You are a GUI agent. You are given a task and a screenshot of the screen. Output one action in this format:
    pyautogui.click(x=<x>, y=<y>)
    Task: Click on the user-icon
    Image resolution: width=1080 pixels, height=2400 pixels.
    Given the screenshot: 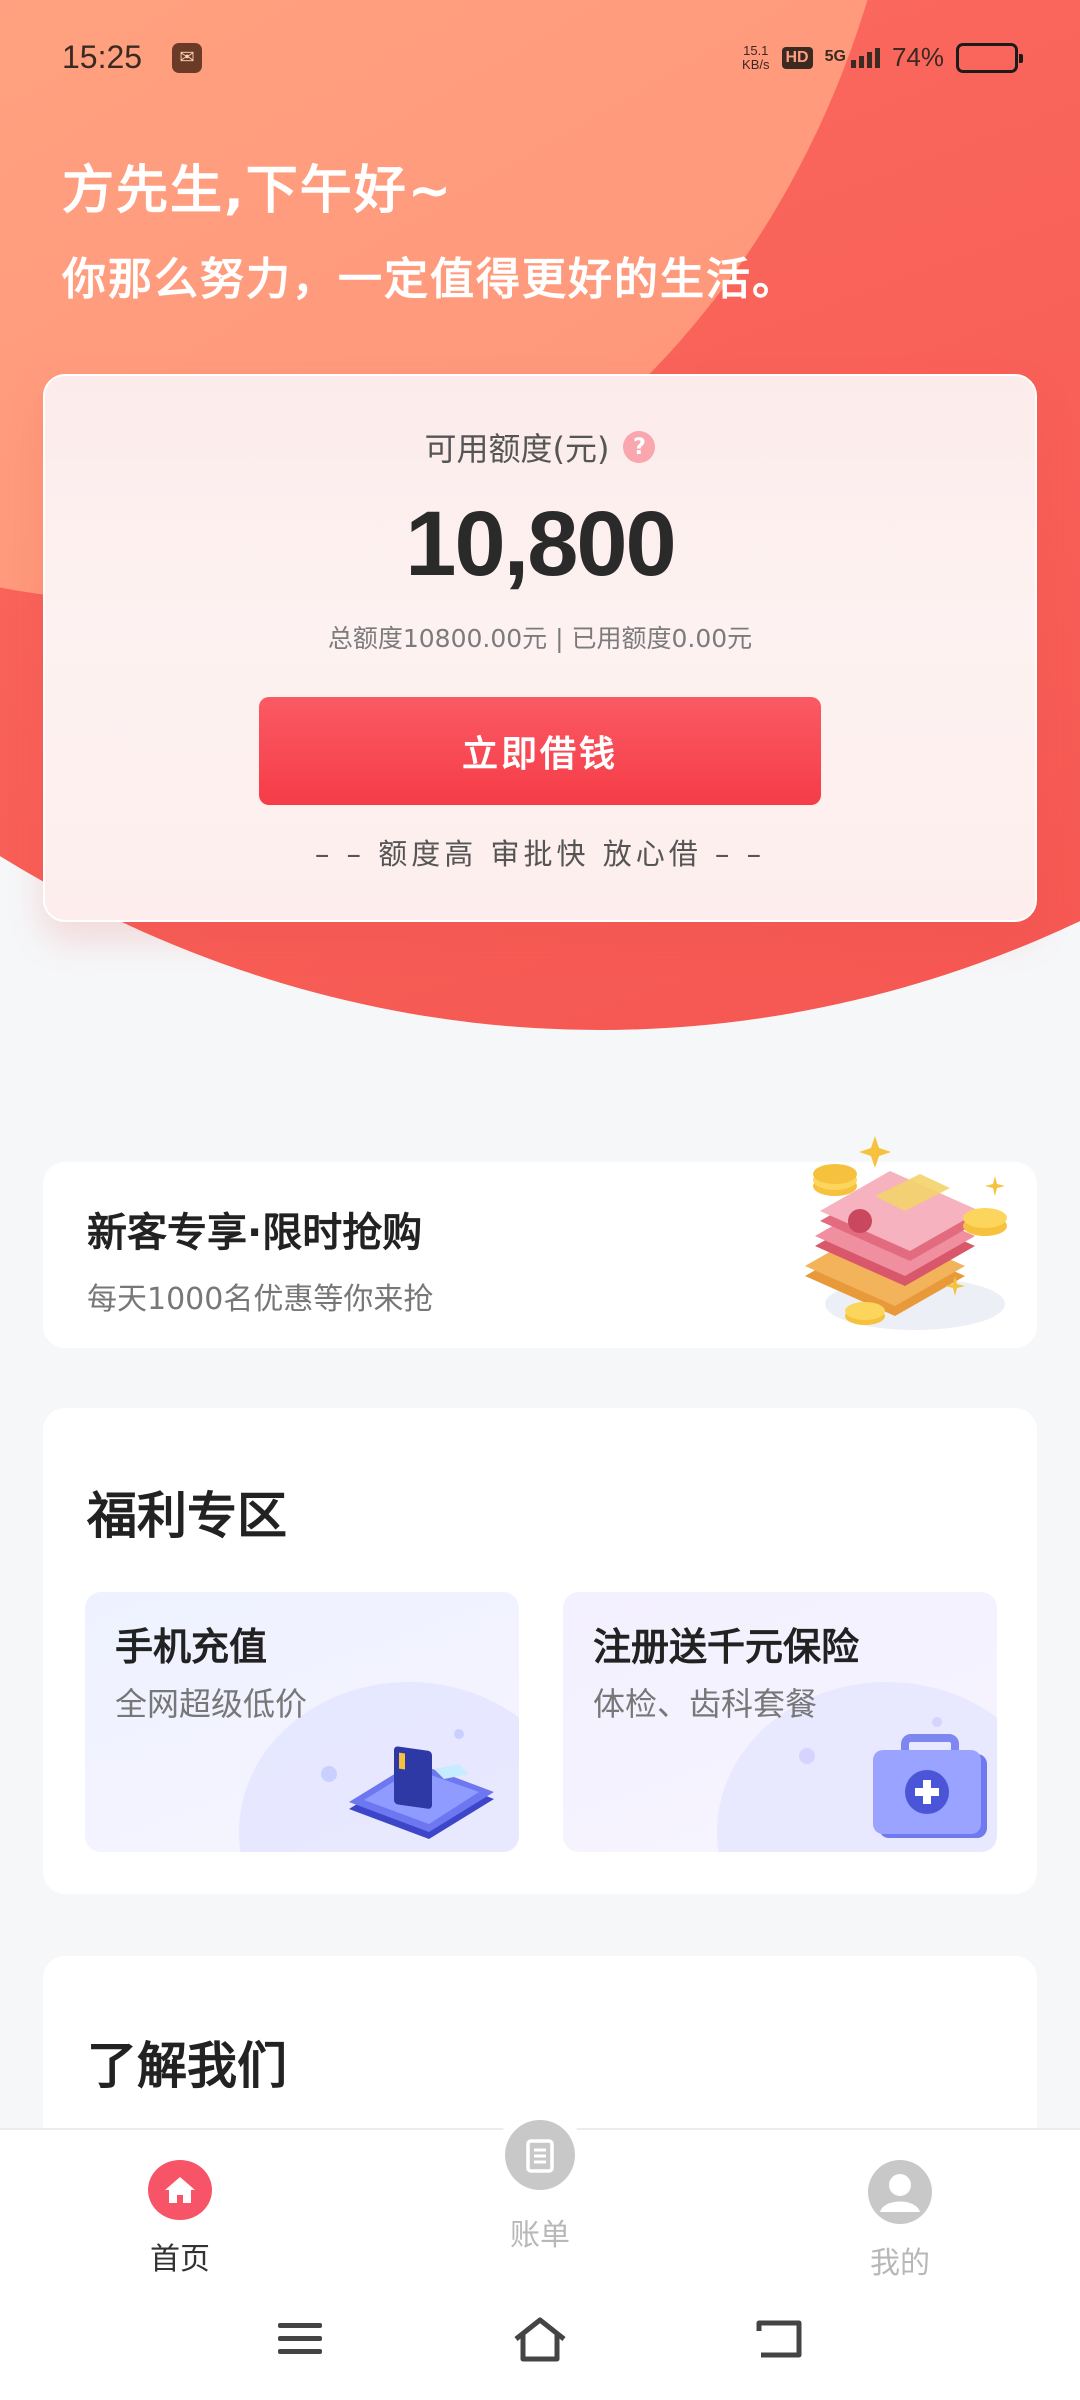 What is the action you would take?
    pyautogui.click(x=900, y=2192)
    